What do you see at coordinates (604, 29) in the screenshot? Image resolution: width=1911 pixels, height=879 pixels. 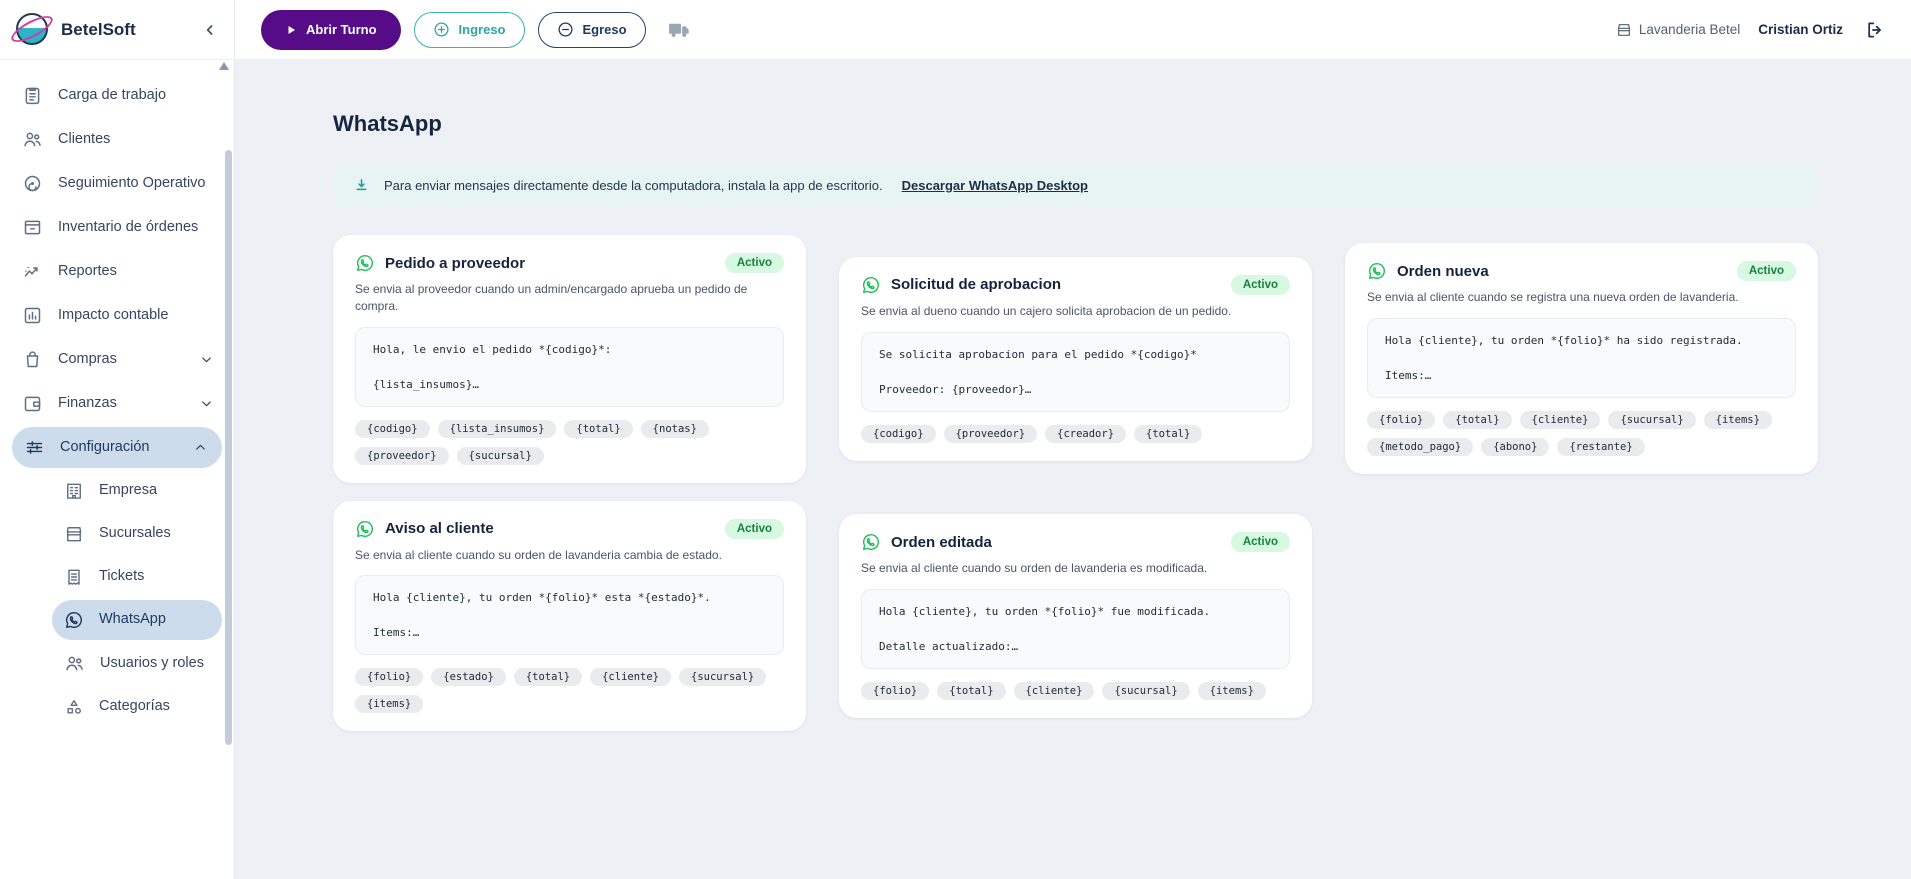 I see `expense-label: Egreso` at bounding box center [604, 29].